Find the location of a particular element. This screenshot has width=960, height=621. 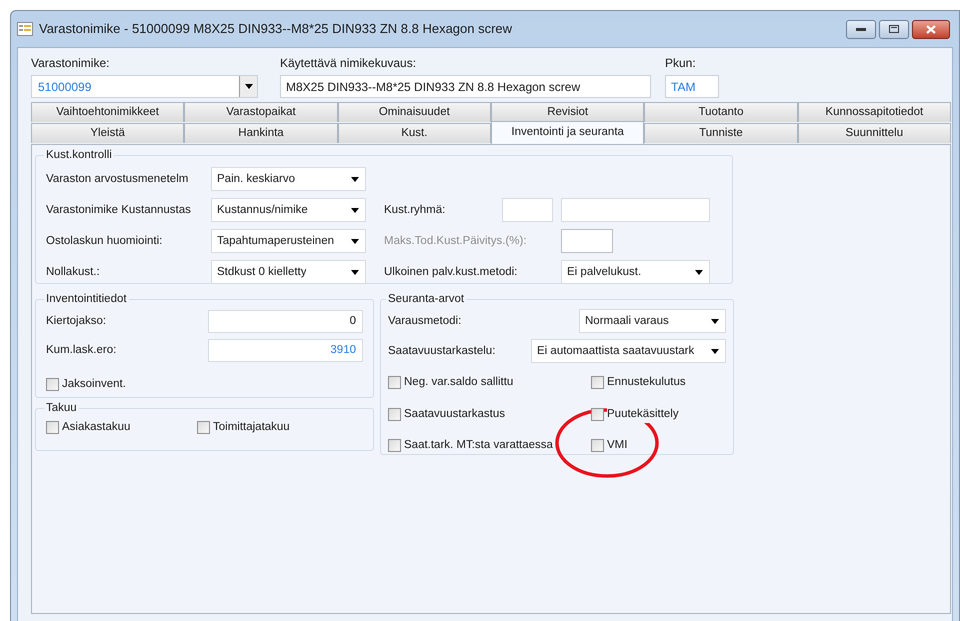

field-label: Varastonimike Kustannustas is located at coordinates (119, 210).